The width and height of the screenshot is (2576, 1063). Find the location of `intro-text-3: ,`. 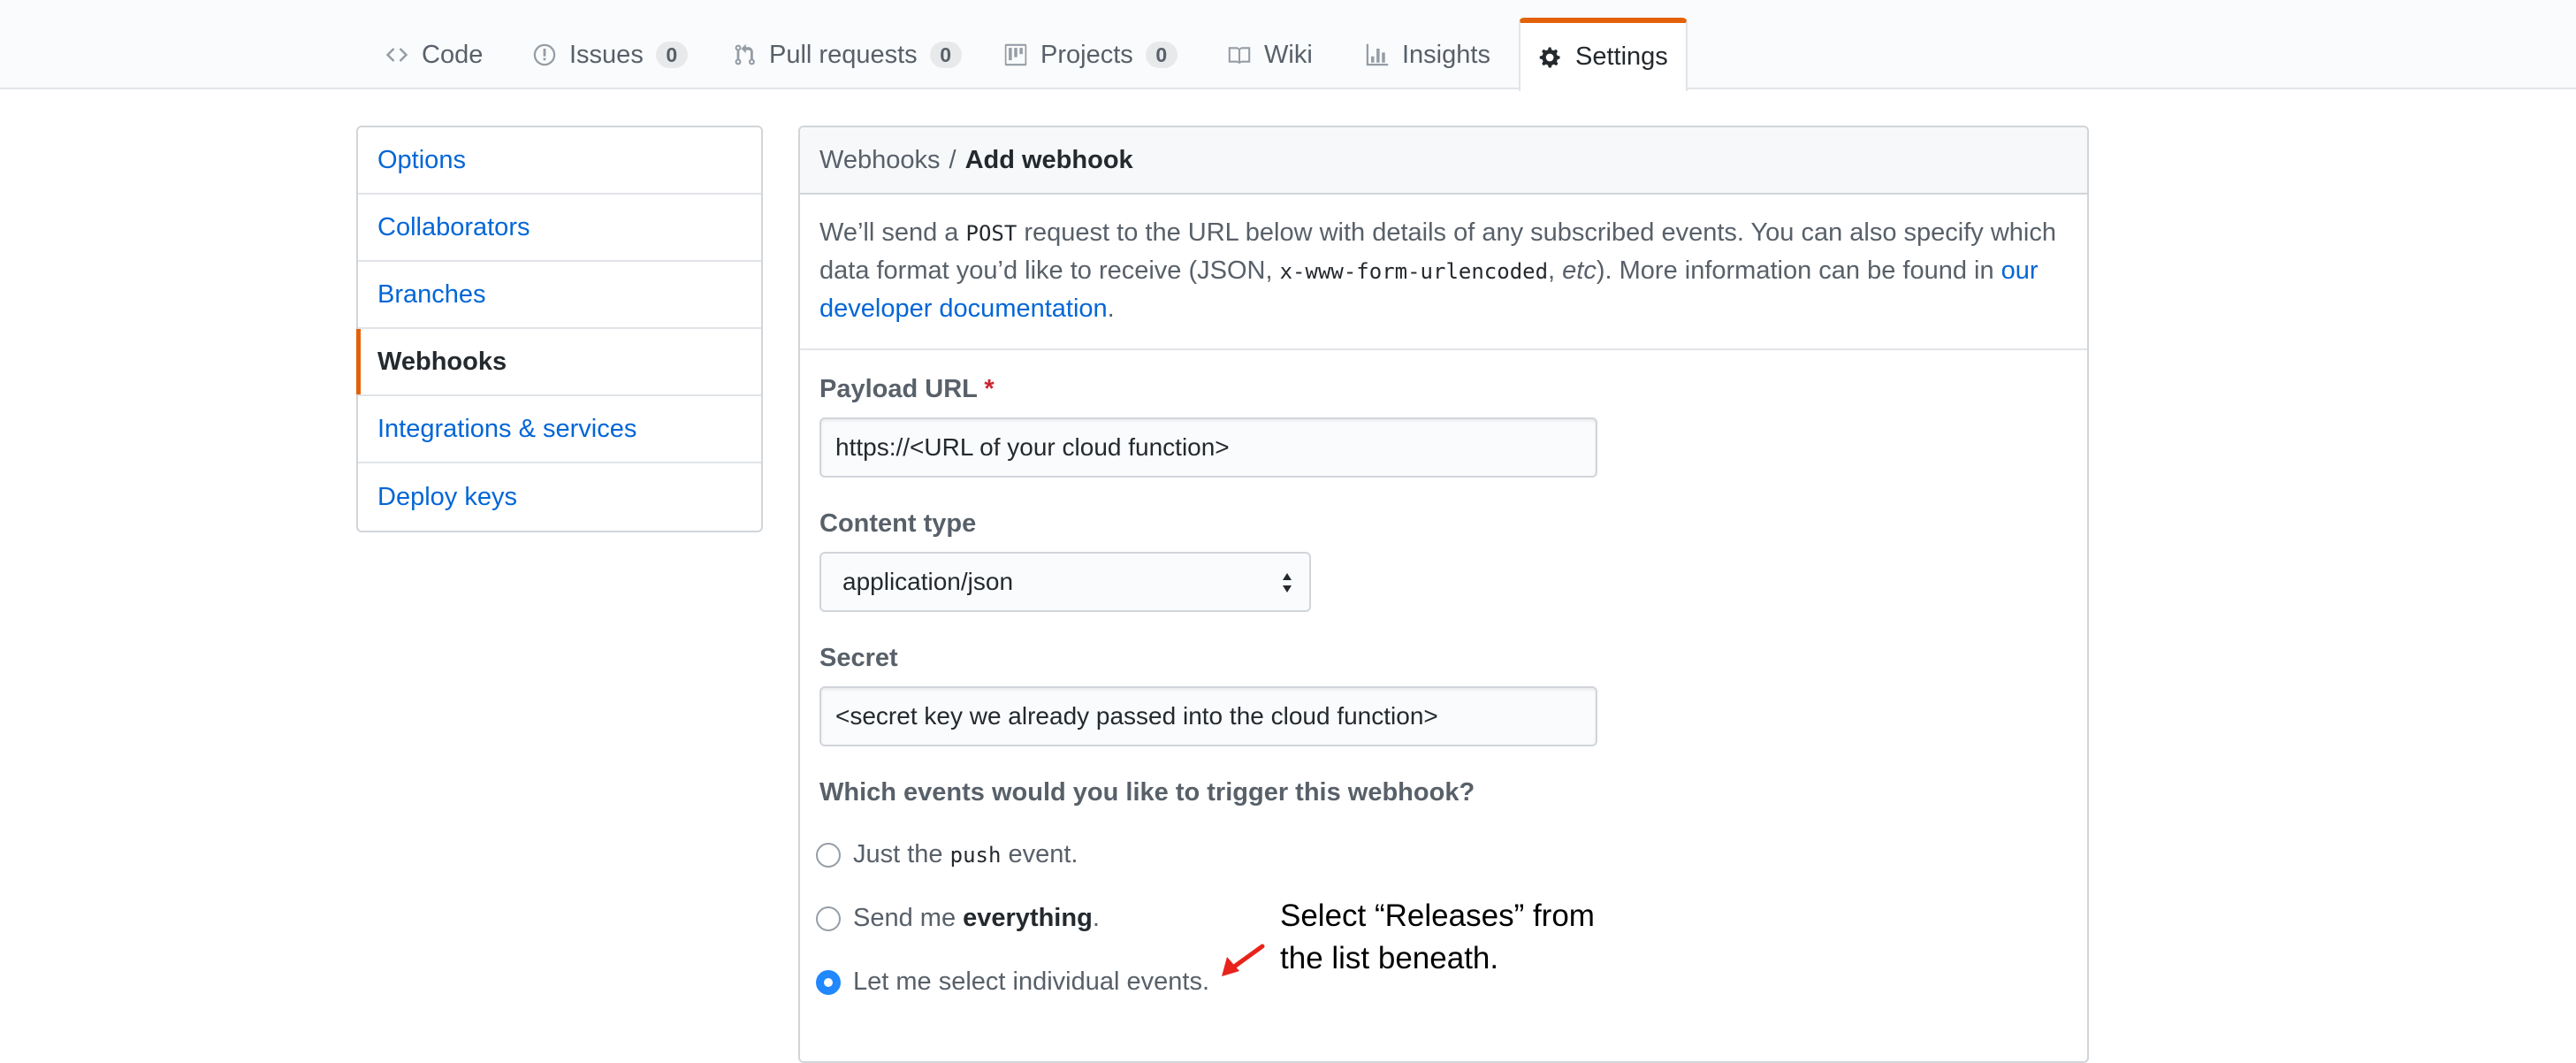

intro-text-3: , is located at coordinates (1555, 270).